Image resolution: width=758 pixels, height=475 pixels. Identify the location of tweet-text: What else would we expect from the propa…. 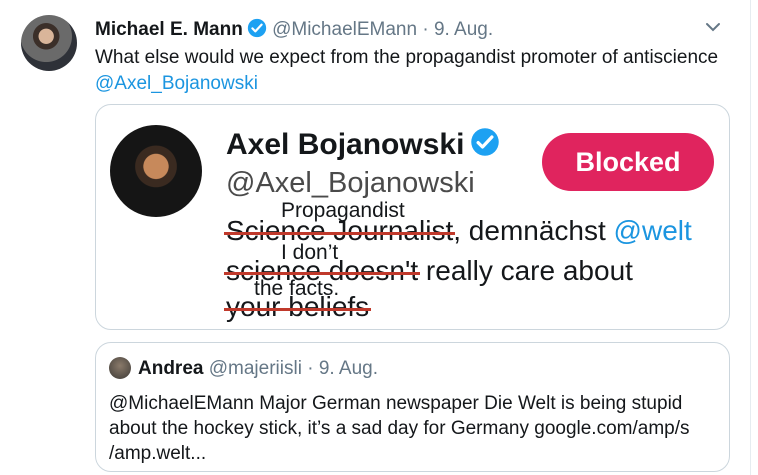
(415, 71).